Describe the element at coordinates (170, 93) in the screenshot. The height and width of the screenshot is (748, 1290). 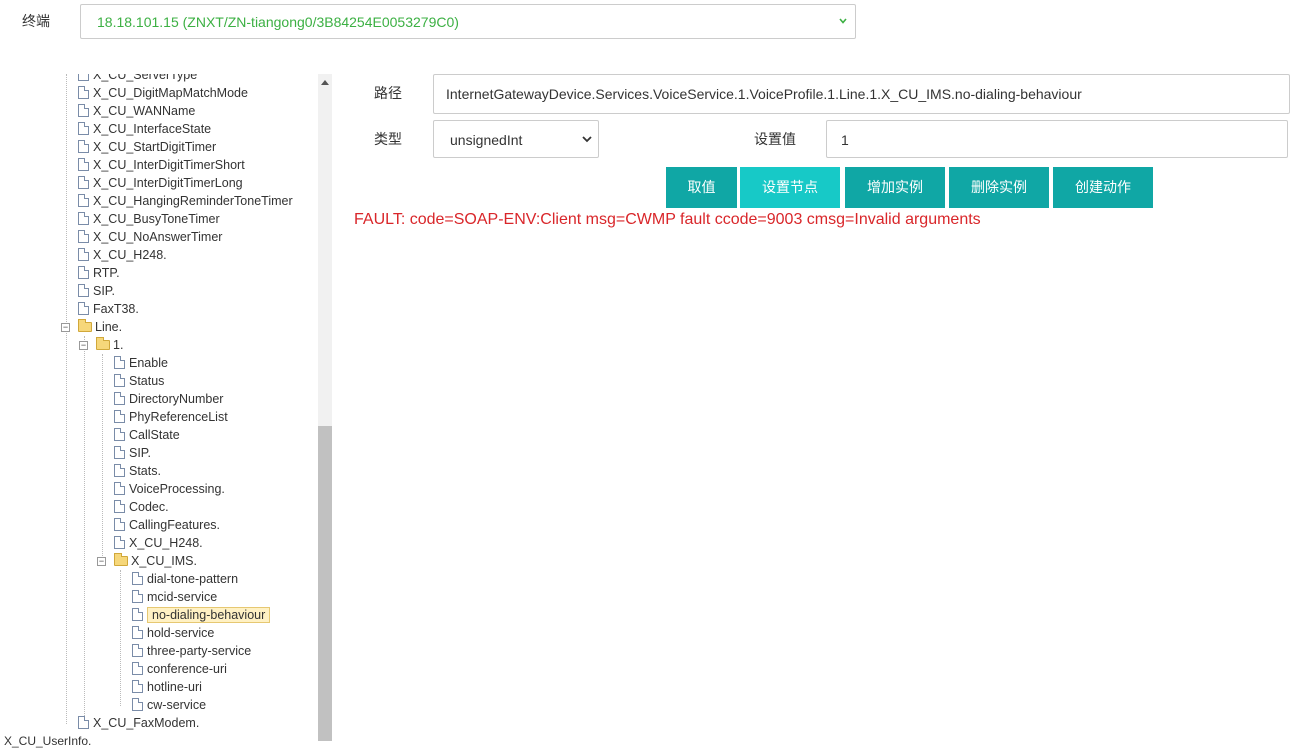
I see `tree-node-label: X_CU_DigitMapMatchMode` at that location.